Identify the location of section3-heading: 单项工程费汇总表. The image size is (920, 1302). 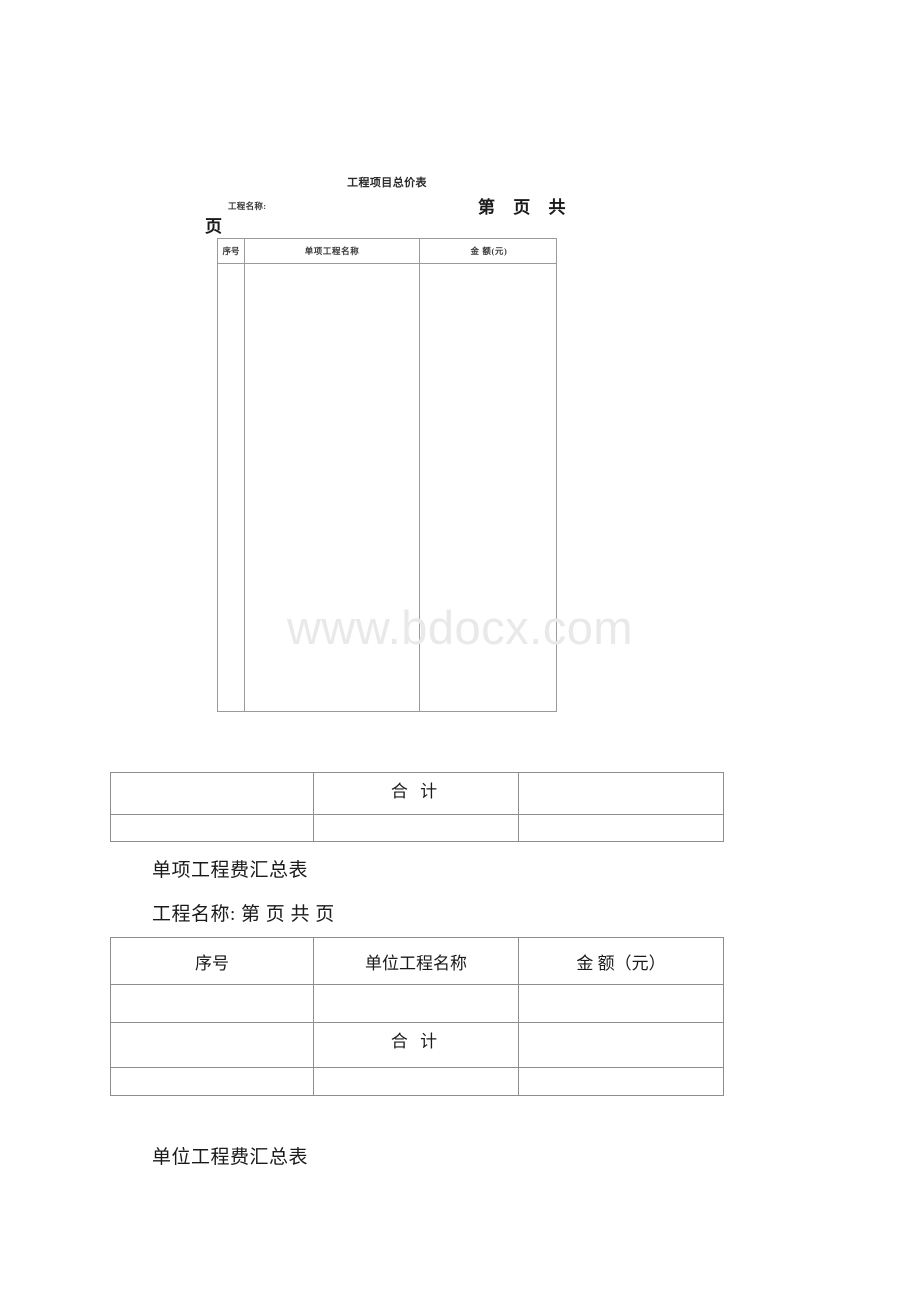
(230, 870).